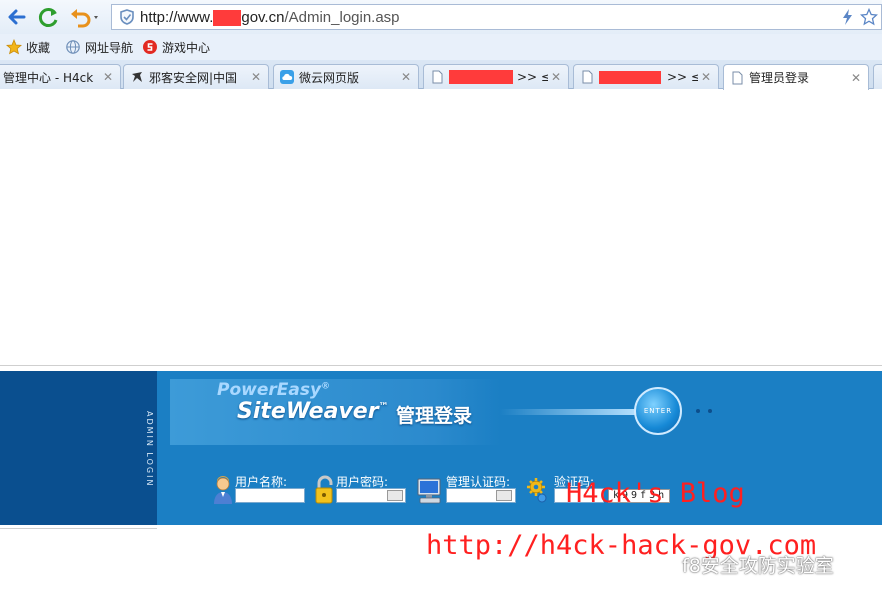 Image resolution: width=882 pixels, height=602 pixels. What do you see at coordinates (78, 448) in the screenshot?
I see `login-left-panel` at bounding box center [78, 448].